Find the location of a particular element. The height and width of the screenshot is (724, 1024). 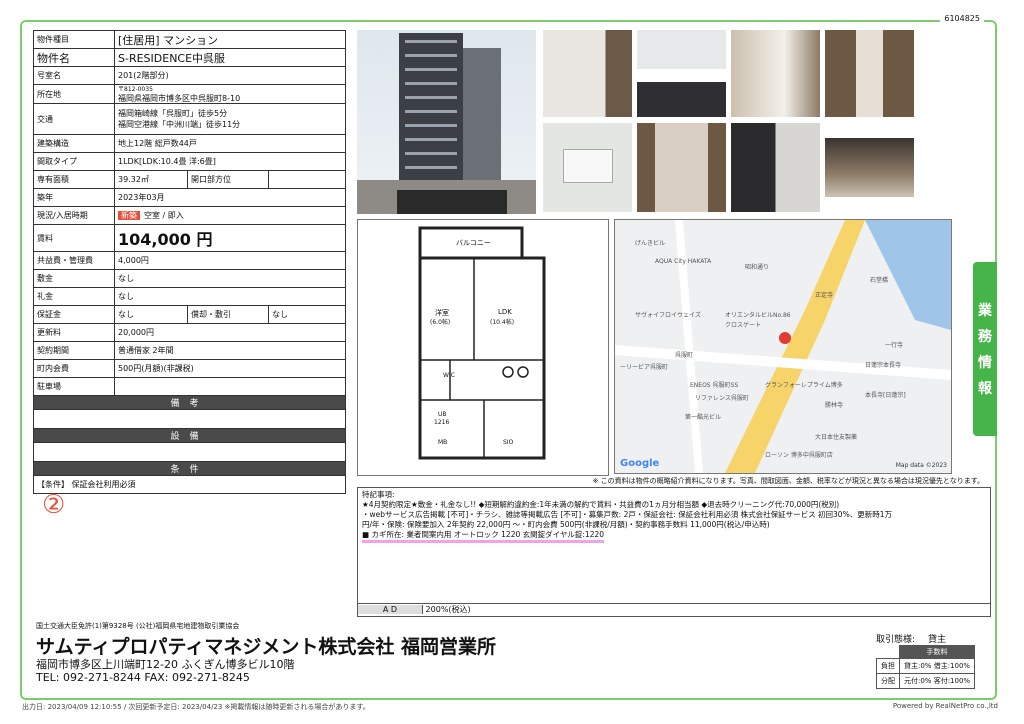

tab-char: 報 is located at coordinates (985, 389).